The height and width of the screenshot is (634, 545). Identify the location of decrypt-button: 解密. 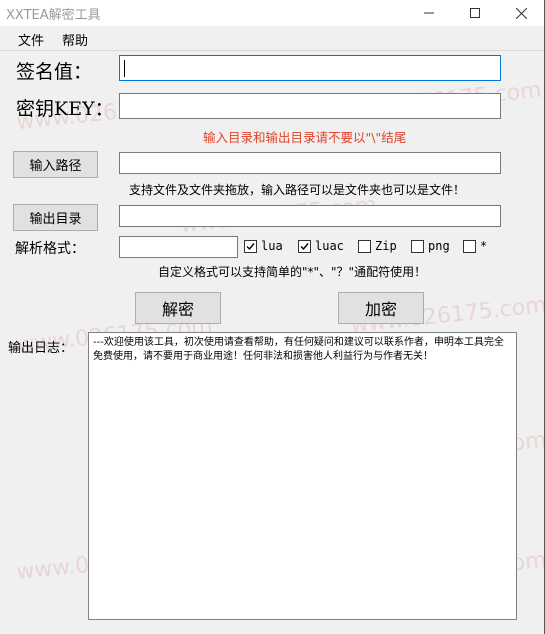
(178, 308).